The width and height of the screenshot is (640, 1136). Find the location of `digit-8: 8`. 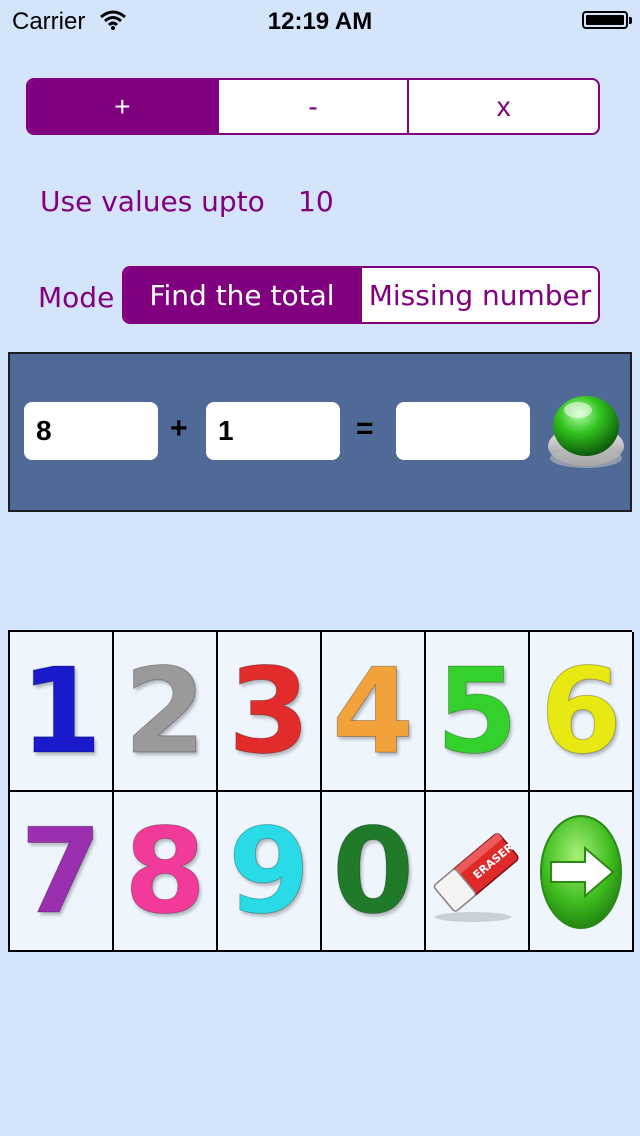

digit-8: 8 is located at coordinates (165, 871).